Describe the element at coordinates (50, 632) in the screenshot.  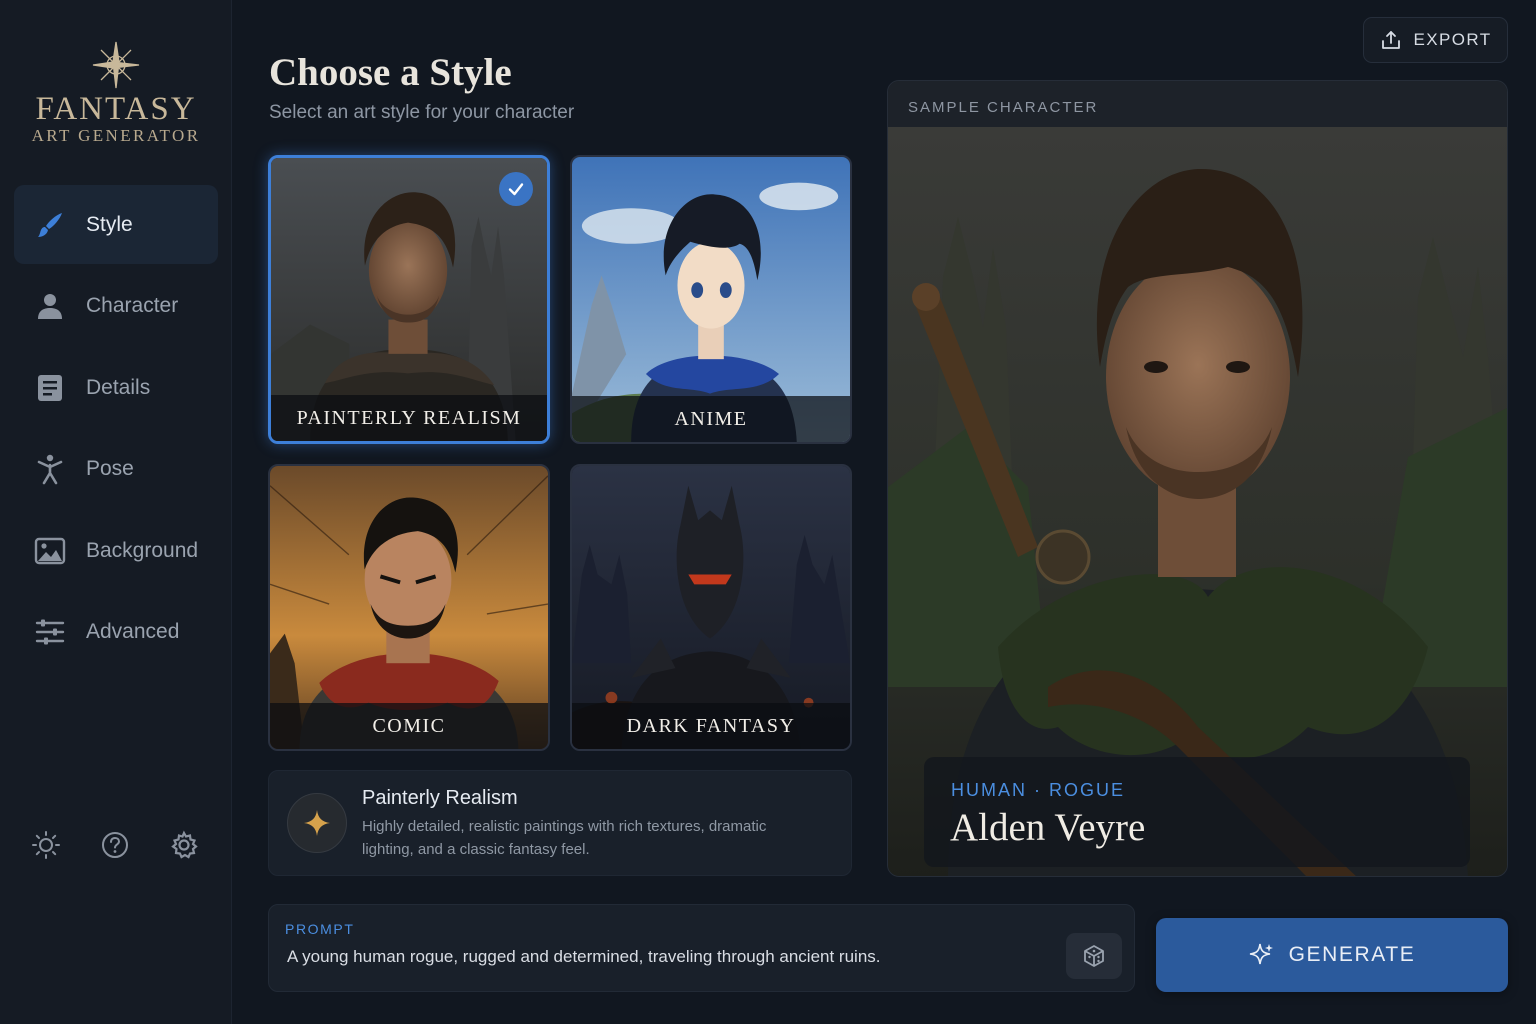
I see `sliders-icon` at that location.